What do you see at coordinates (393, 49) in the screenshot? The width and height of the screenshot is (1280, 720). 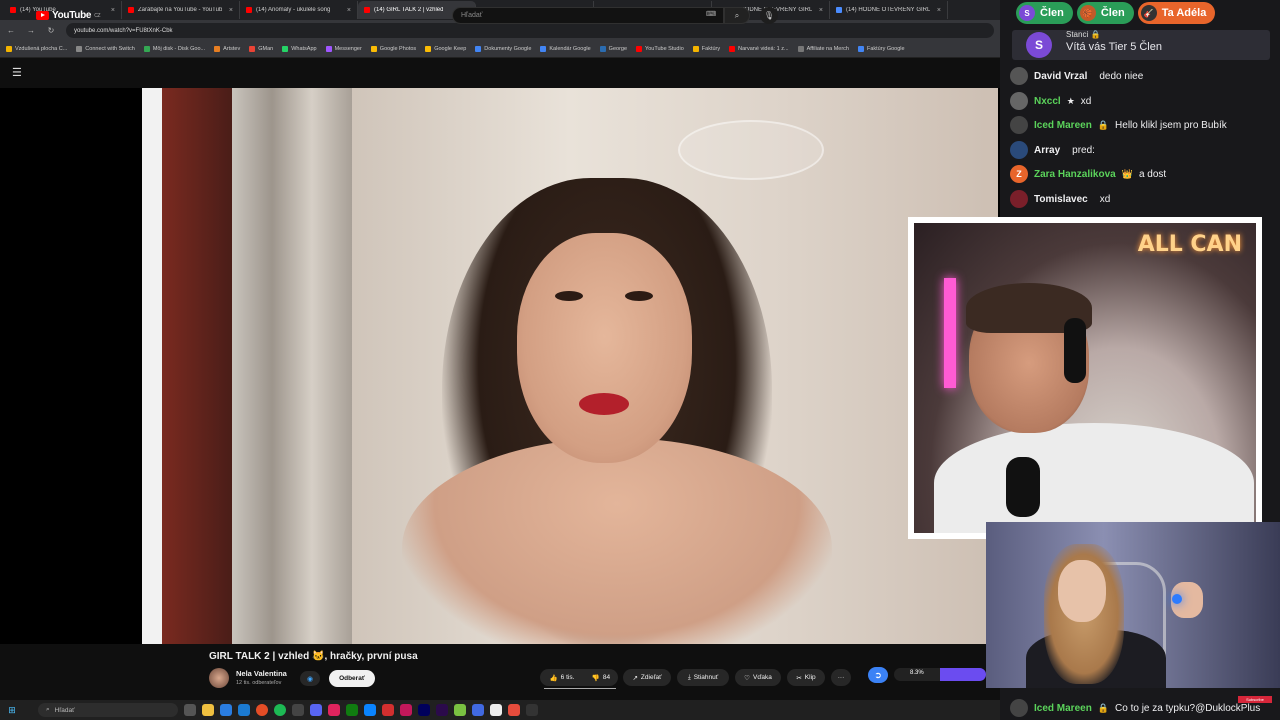 I see `bookmark-item: Google Photos` at bounding box center [393, 49].